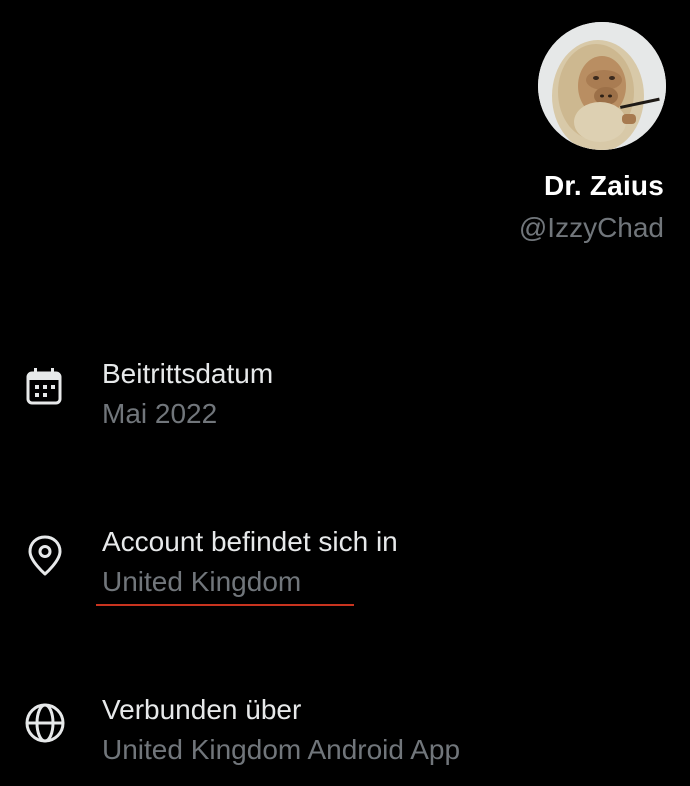 This screenshot has height=786, width=690. What do you see at coordinates (188, 373) in the screenshot?
I see `joined-date-label: Beitrittsdatum` at bounding box center [188, 373].